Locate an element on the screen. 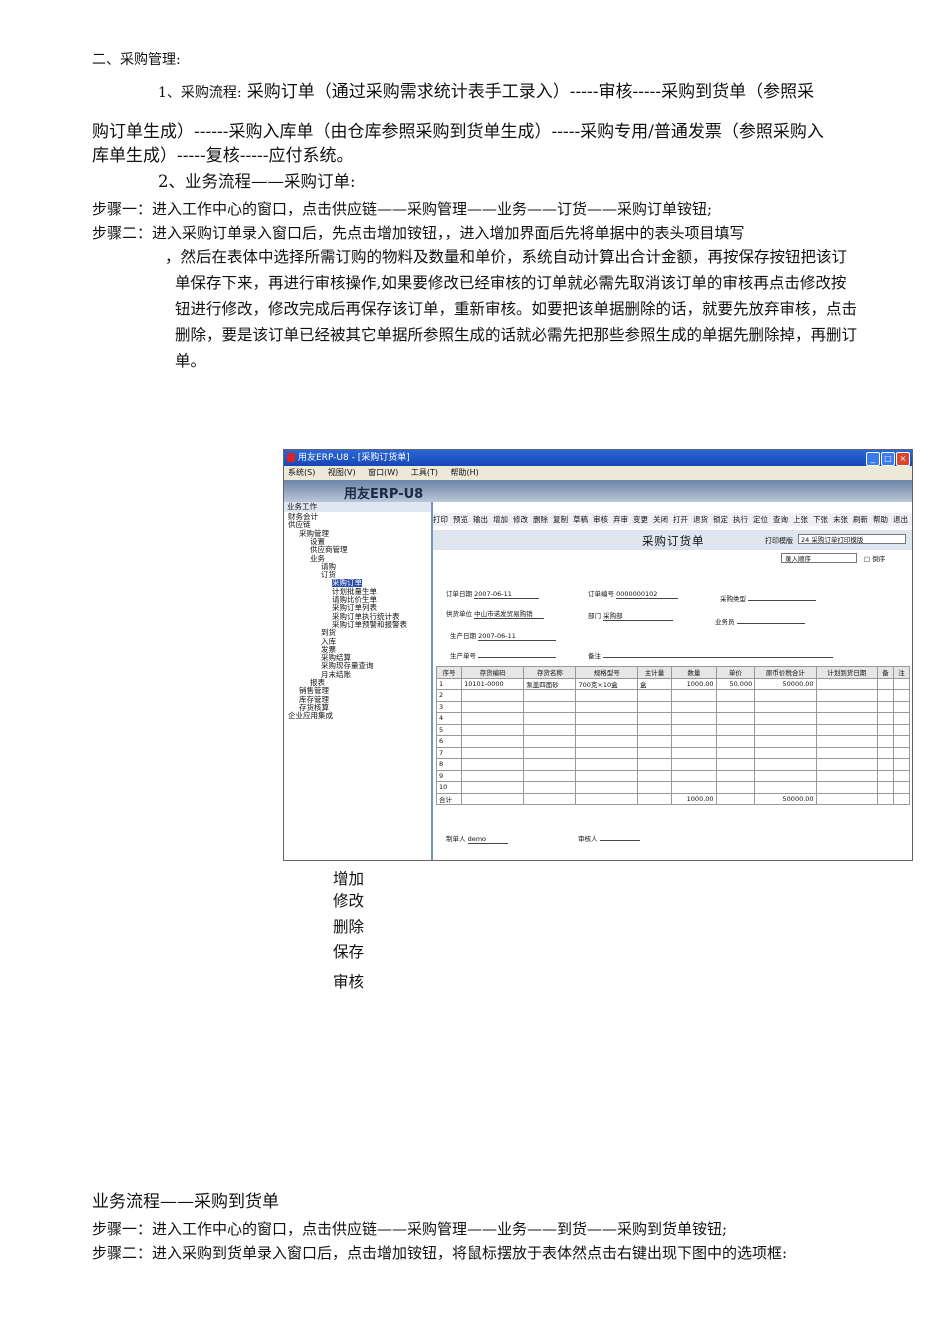  menu-window: 窗口(W) is located at coordinates (383, 472).